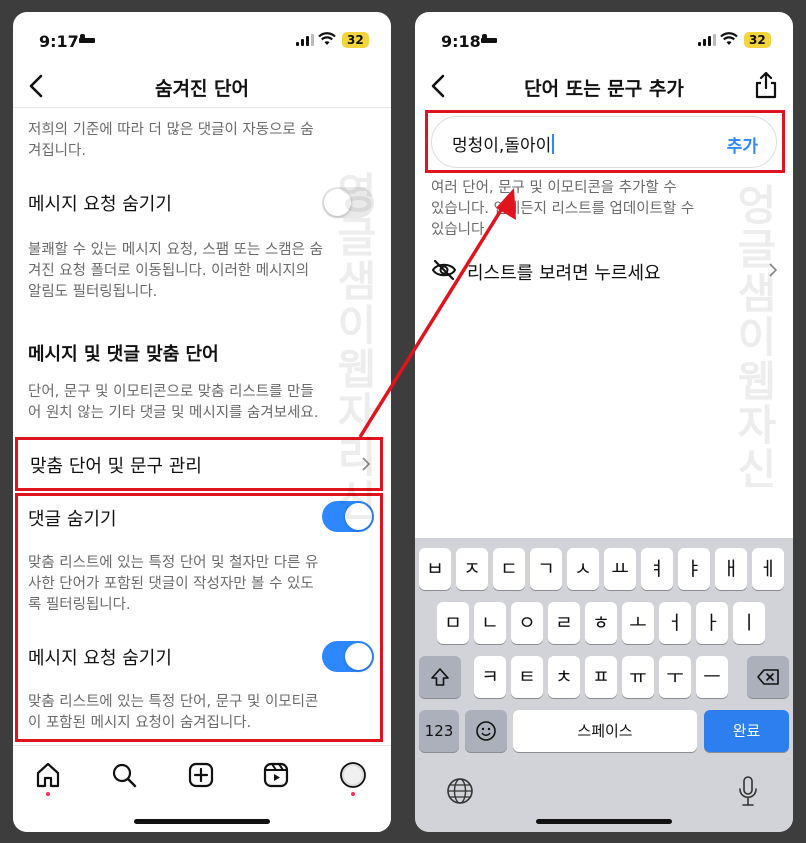  Describe the element at coordinates (746, 731) in the screenshot. I see `done-key: 완료` at that location.